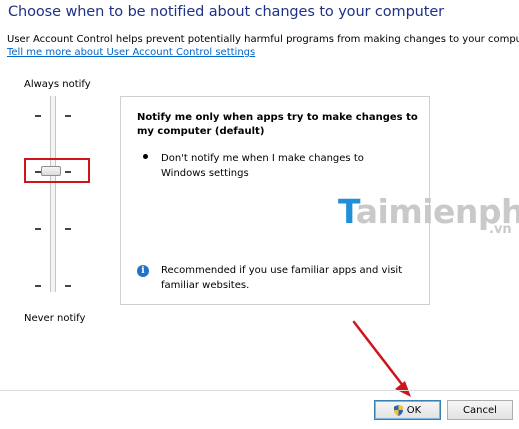  What do you see at coordinates (57, 84) in the screenshot?
I see `always-notify-label: Always notify` at bounding box center [57, 84].